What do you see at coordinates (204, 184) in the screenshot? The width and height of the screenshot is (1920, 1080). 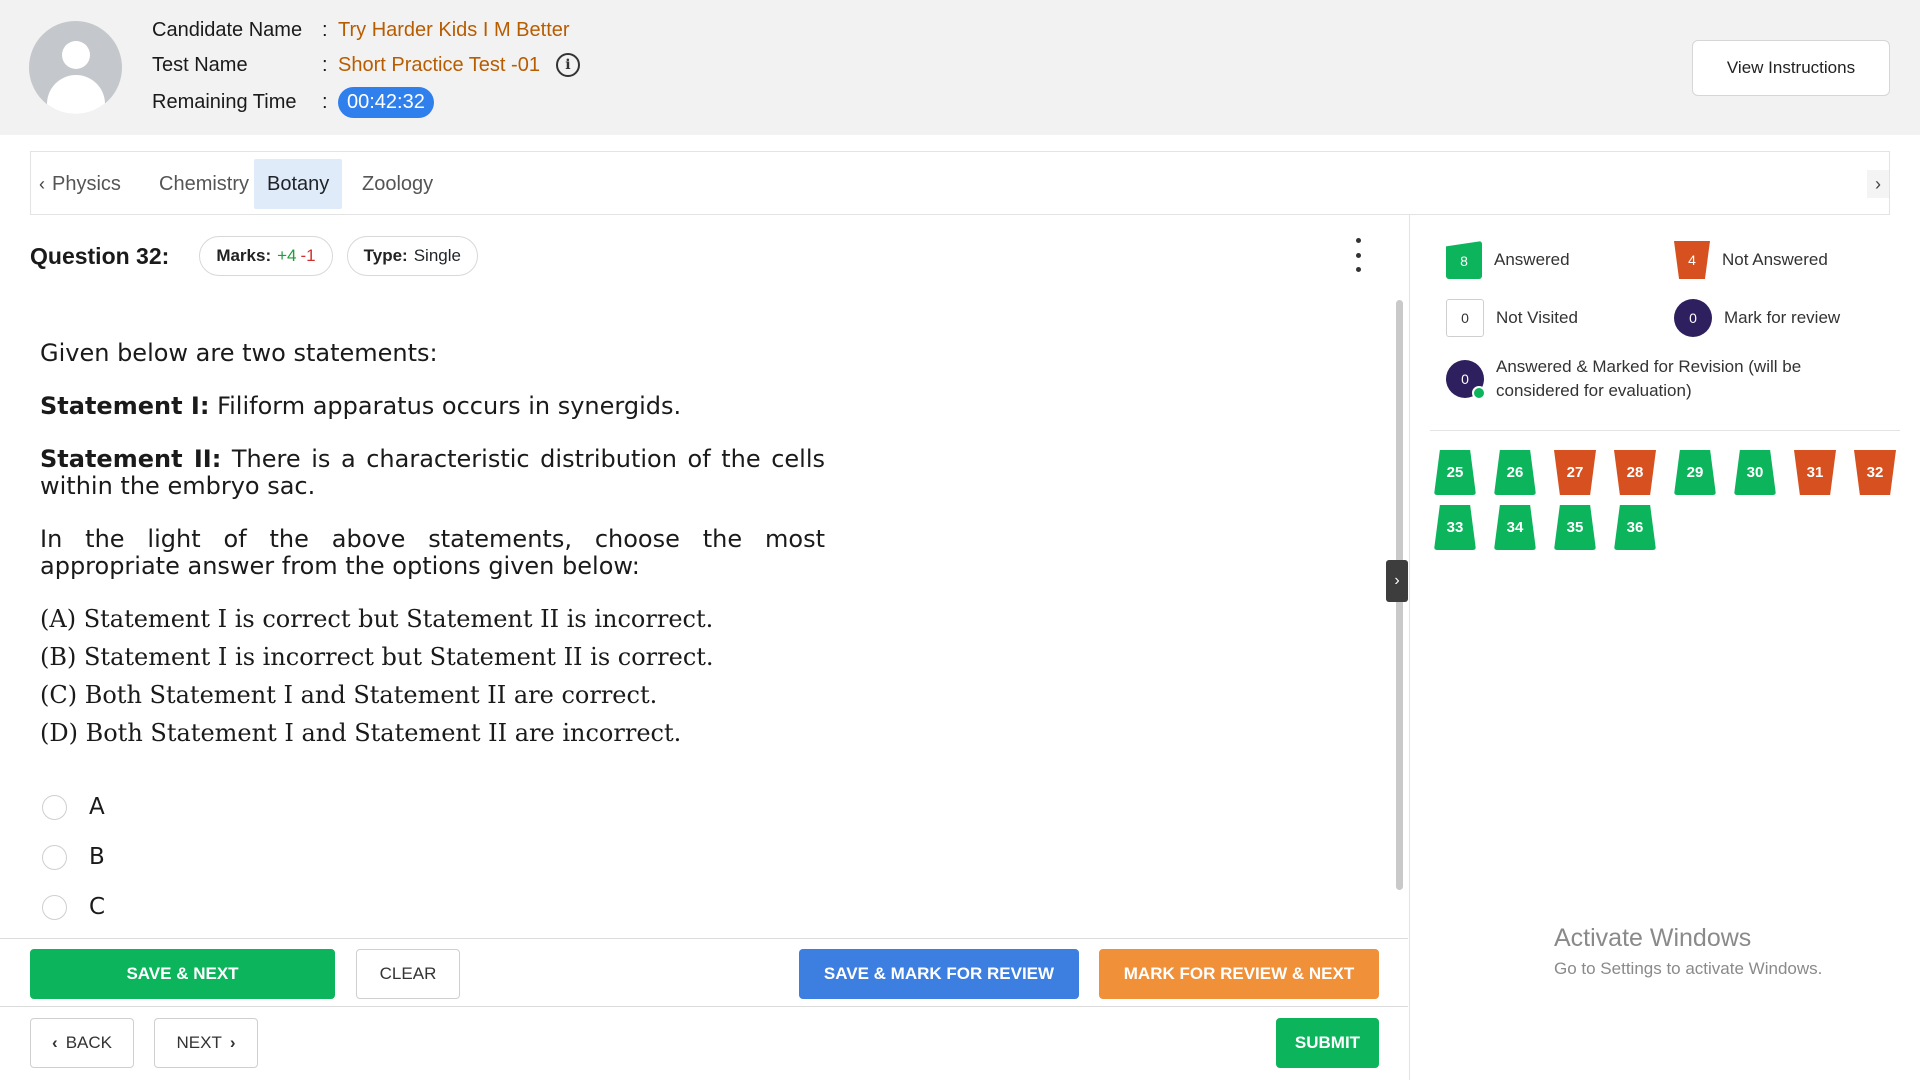 I see `tab-chemistry: Chemistry` at bounding box center [204, 184].